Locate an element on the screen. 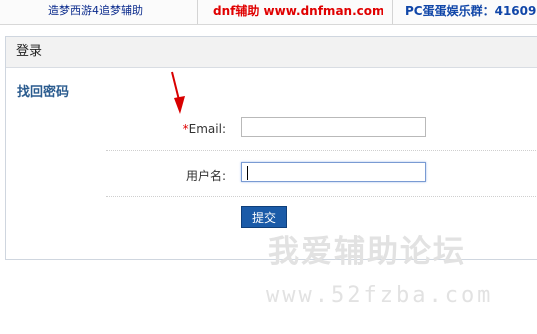  red-arrow-annotation is located at coordinates (178, 92).